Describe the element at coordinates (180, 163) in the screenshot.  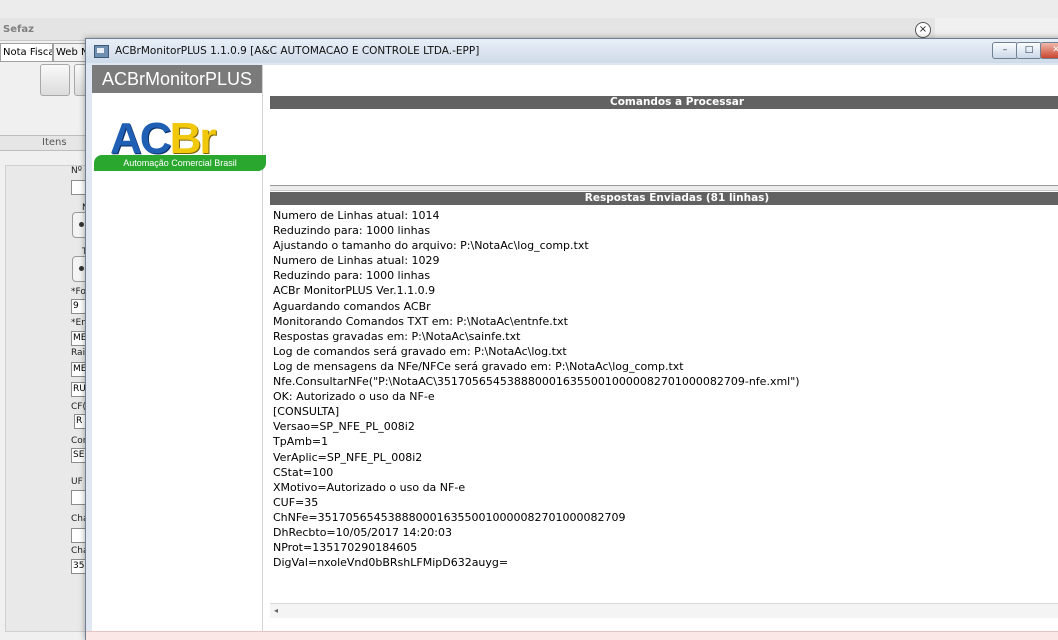
I see `logo-tagline: Automação Comercial Brasil` at that location.